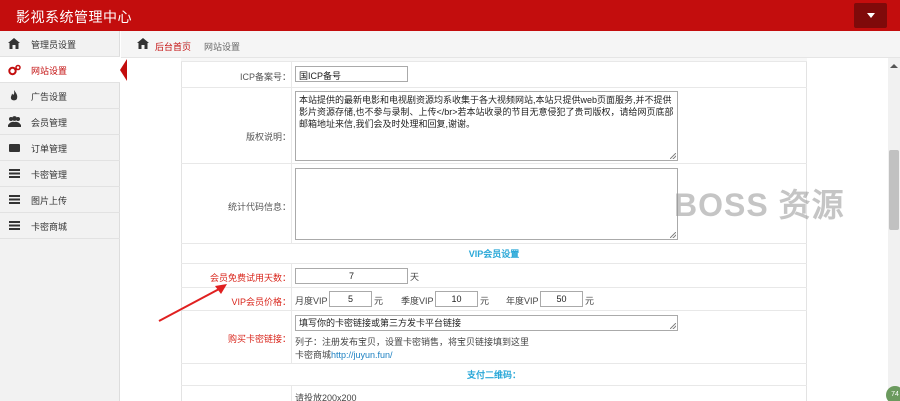  I want to click on sidebar-item-admin: 管理员设置, so click(60, 44).